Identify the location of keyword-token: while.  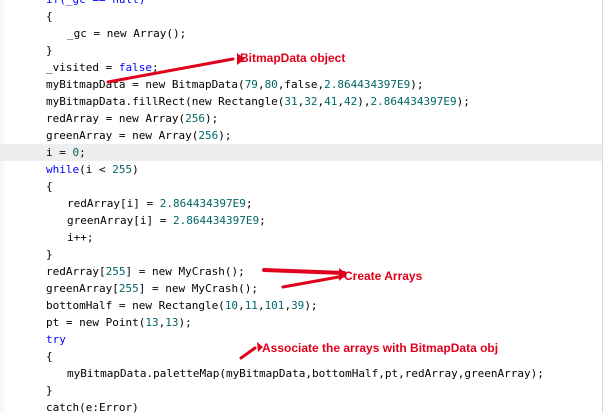
(63, 169).